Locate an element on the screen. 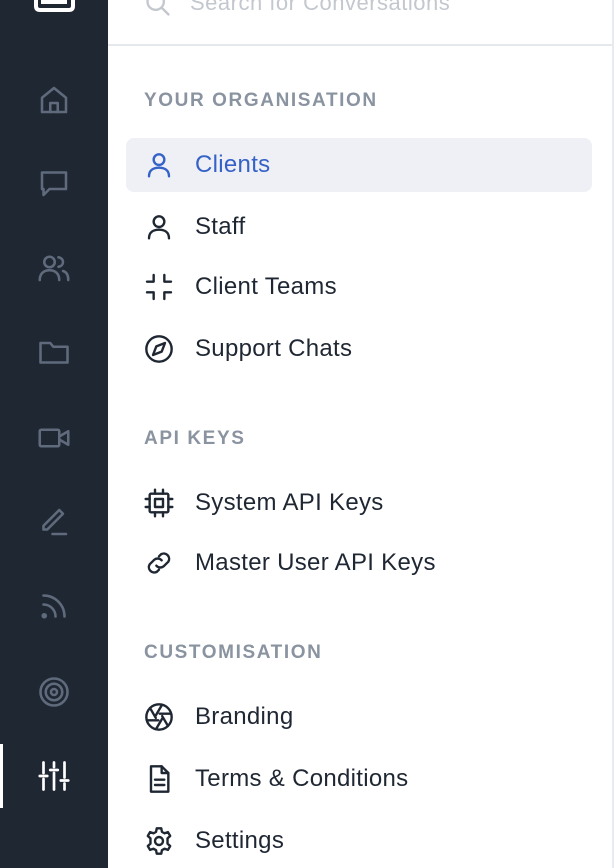 The image size is (614, 868). rail-messages-button is located at coordinates (54, 183).